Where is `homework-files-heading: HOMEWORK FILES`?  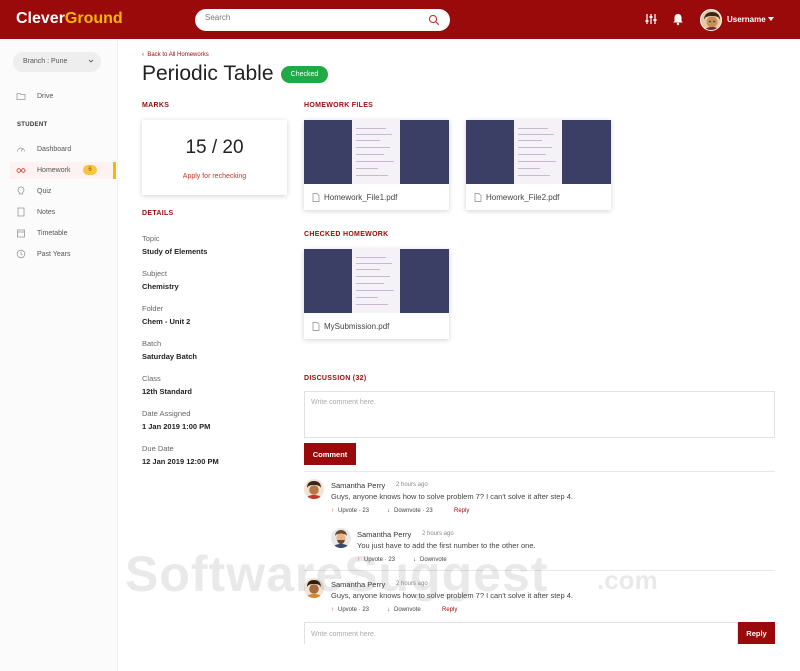 homework-files-heading: HOMEWORK FILES is located at coordinates (339, 105).